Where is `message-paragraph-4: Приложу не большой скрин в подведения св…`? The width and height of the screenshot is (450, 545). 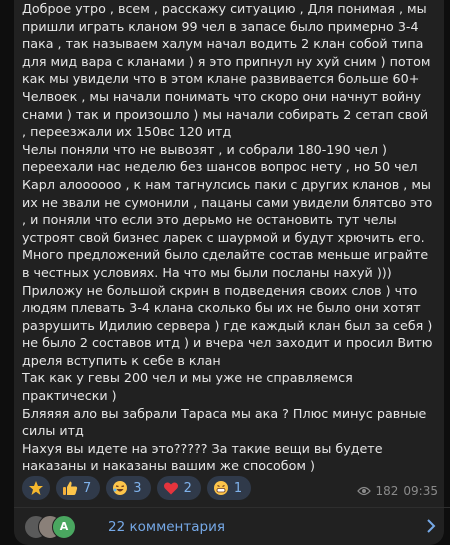 message-paragraph-4: Приложу не большой скрин в подведения св… is located at coordinates (227, 325).